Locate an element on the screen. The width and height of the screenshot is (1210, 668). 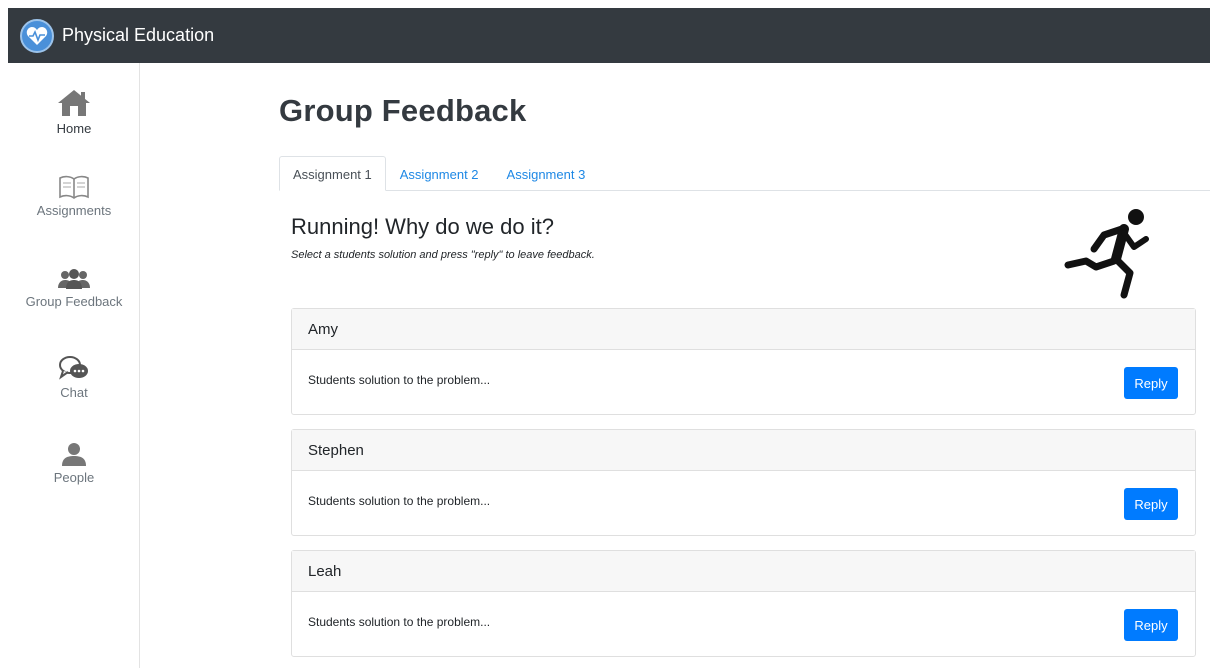
sidebar-item-chat: Chat is located at coordinates (74, 377).